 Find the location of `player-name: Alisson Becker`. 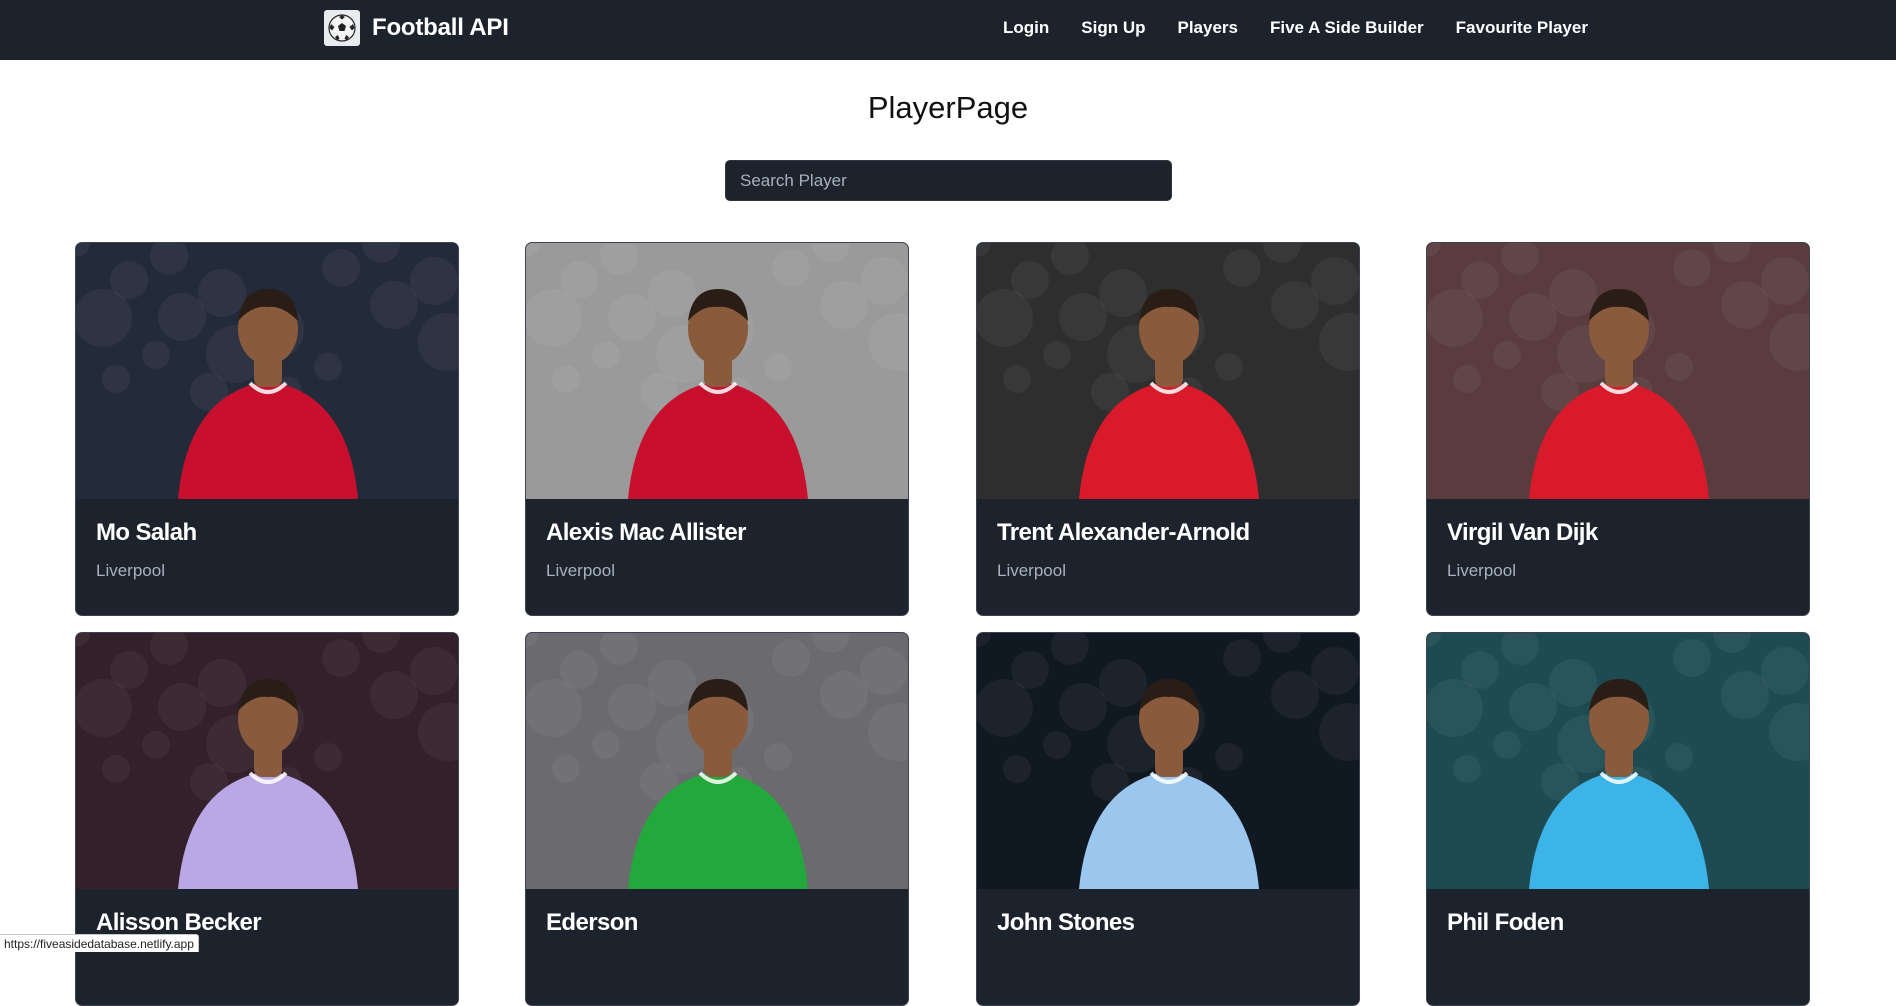

player-name: Alisson Becker is located at coordinates (179, 922).